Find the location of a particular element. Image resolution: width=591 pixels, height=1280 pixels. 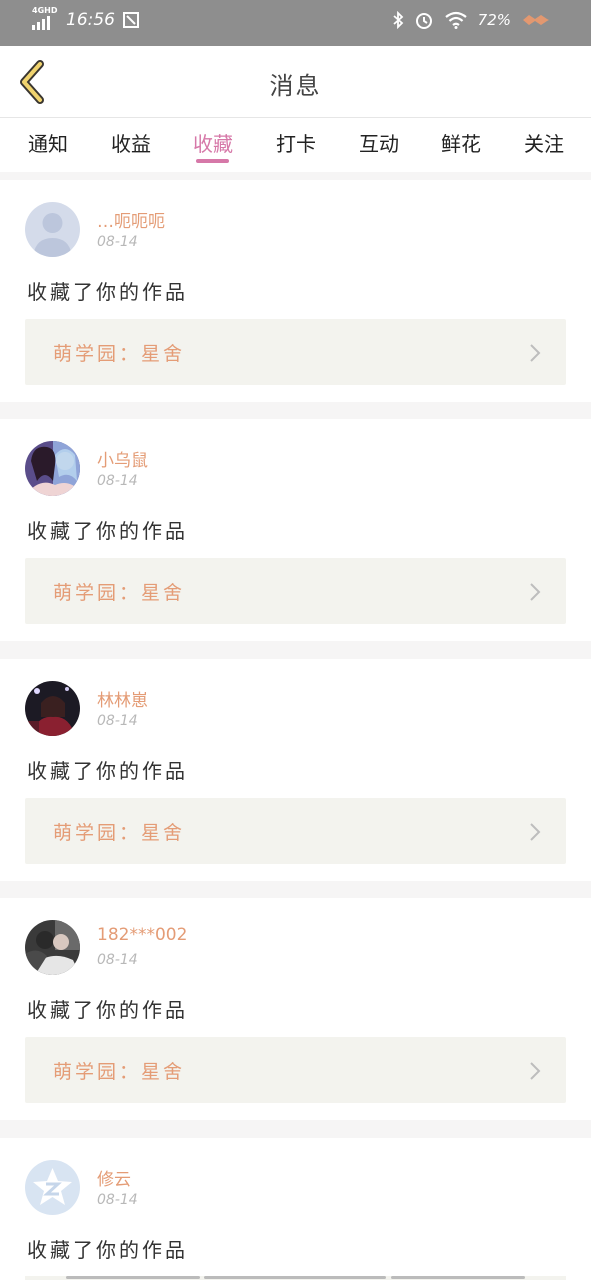

qq-default-avatar-icon is located at coordinates (52, 1187).